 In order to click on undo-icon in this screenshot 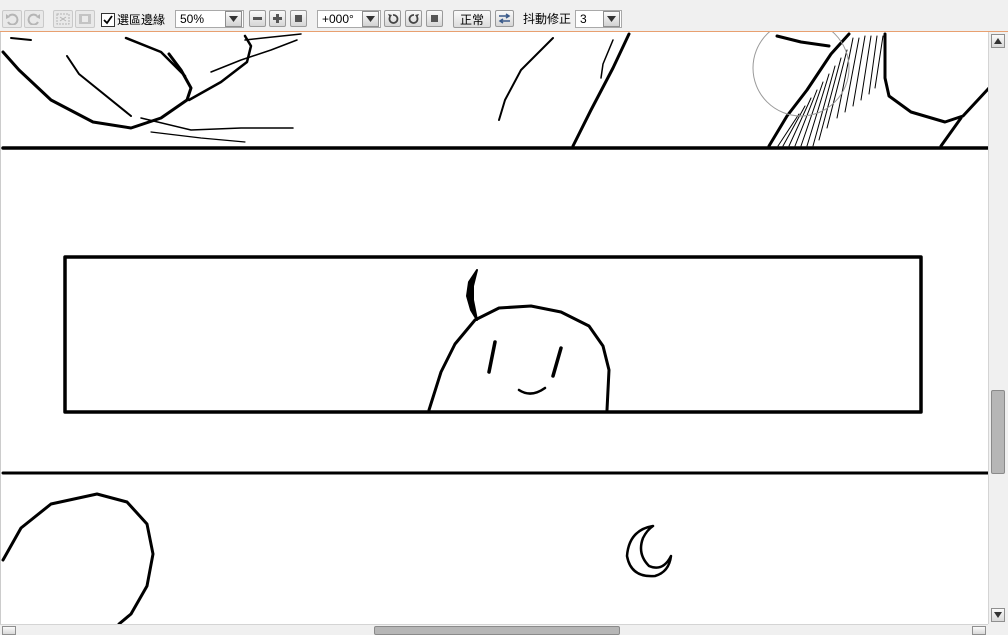, I will do `click(12, 19)`.